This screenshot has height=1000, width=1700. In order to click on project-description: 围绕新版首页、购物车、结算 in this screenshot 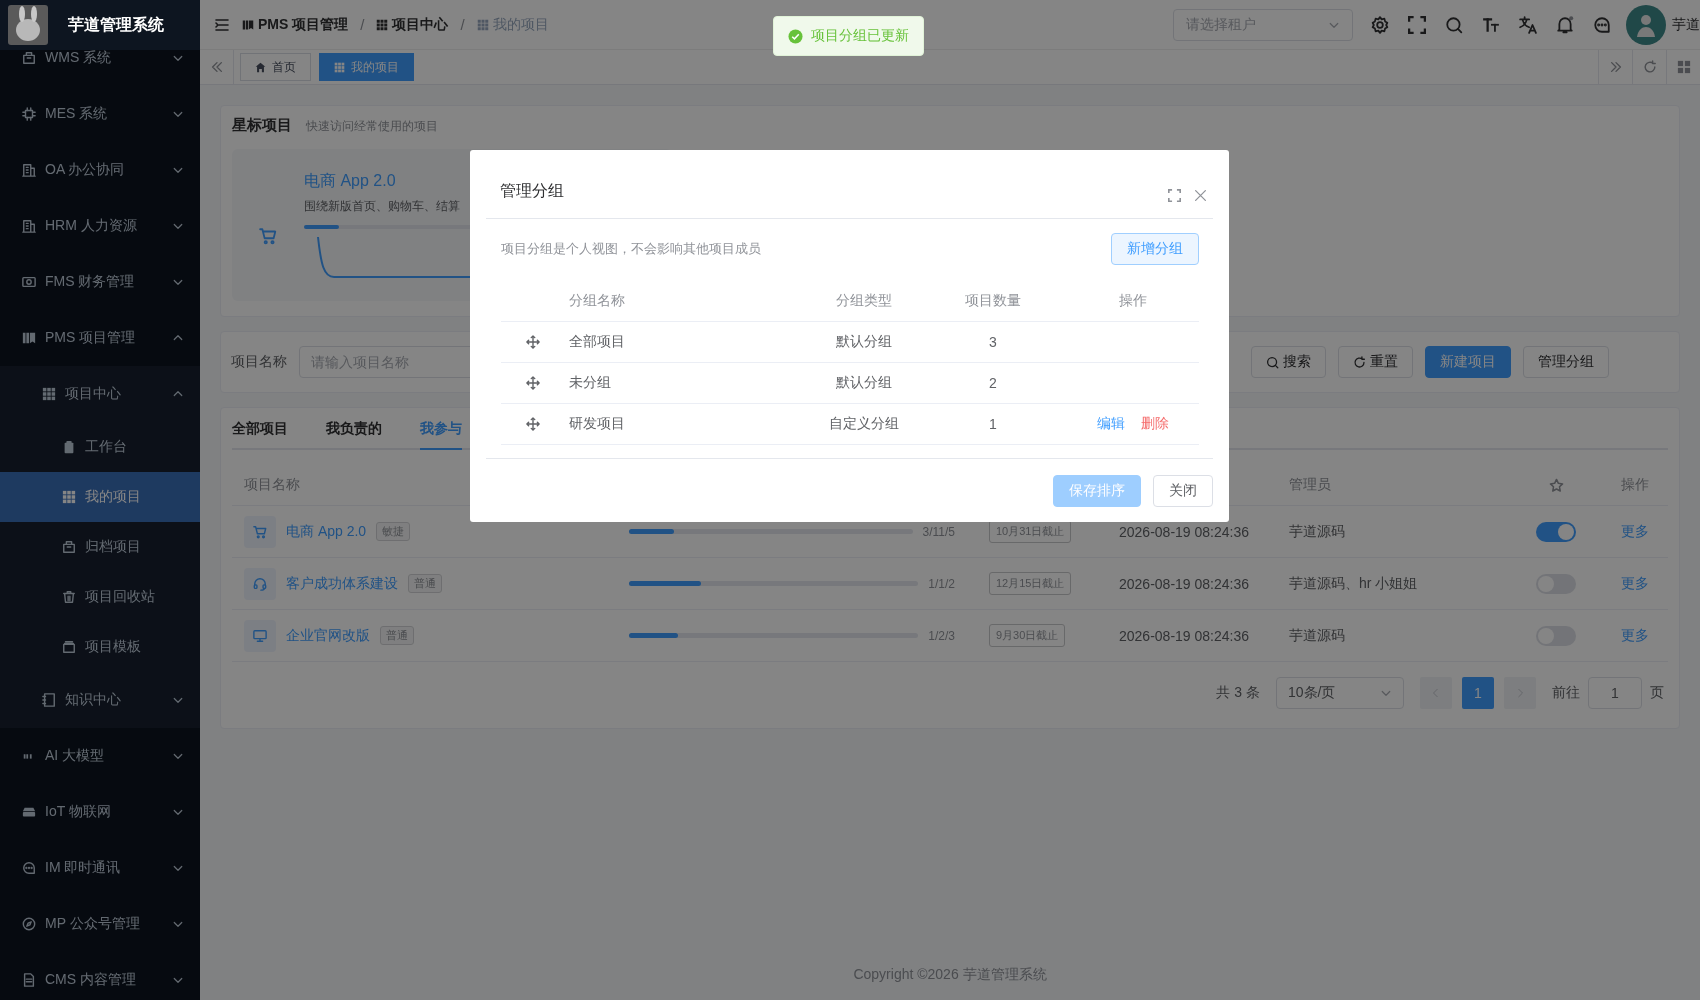, I will do `click(382, 206)`.